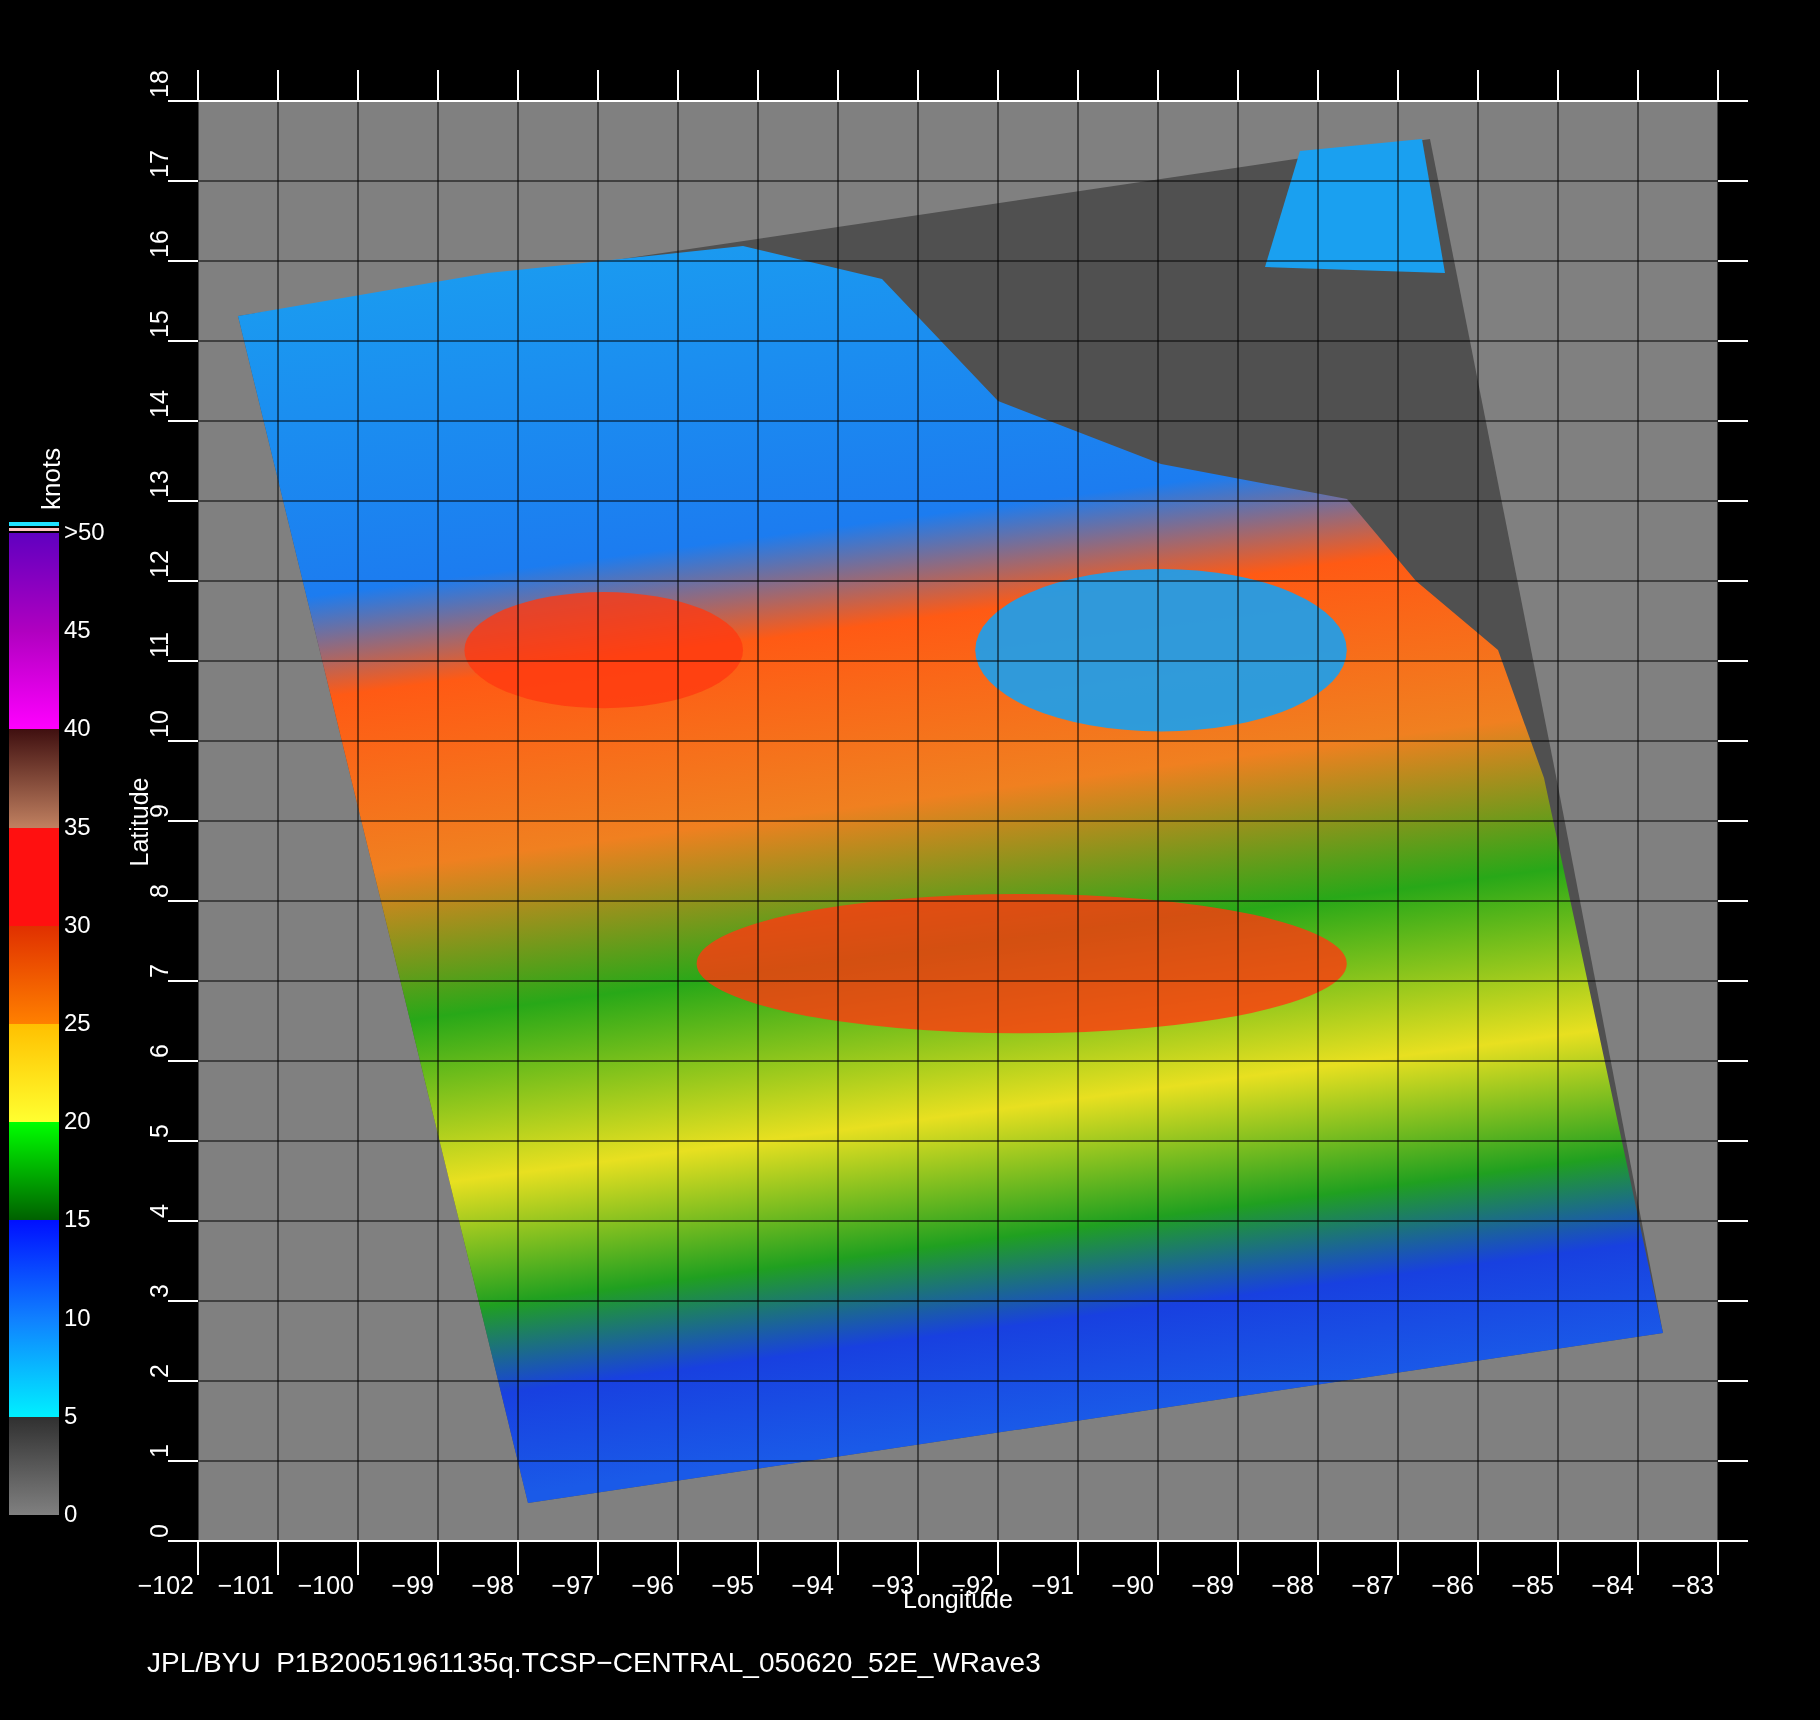 The image size is (1820, 1720). Describe the element at coordinates (77, 728) in the screenshot. I see `colorbar-label: 40` at that location.